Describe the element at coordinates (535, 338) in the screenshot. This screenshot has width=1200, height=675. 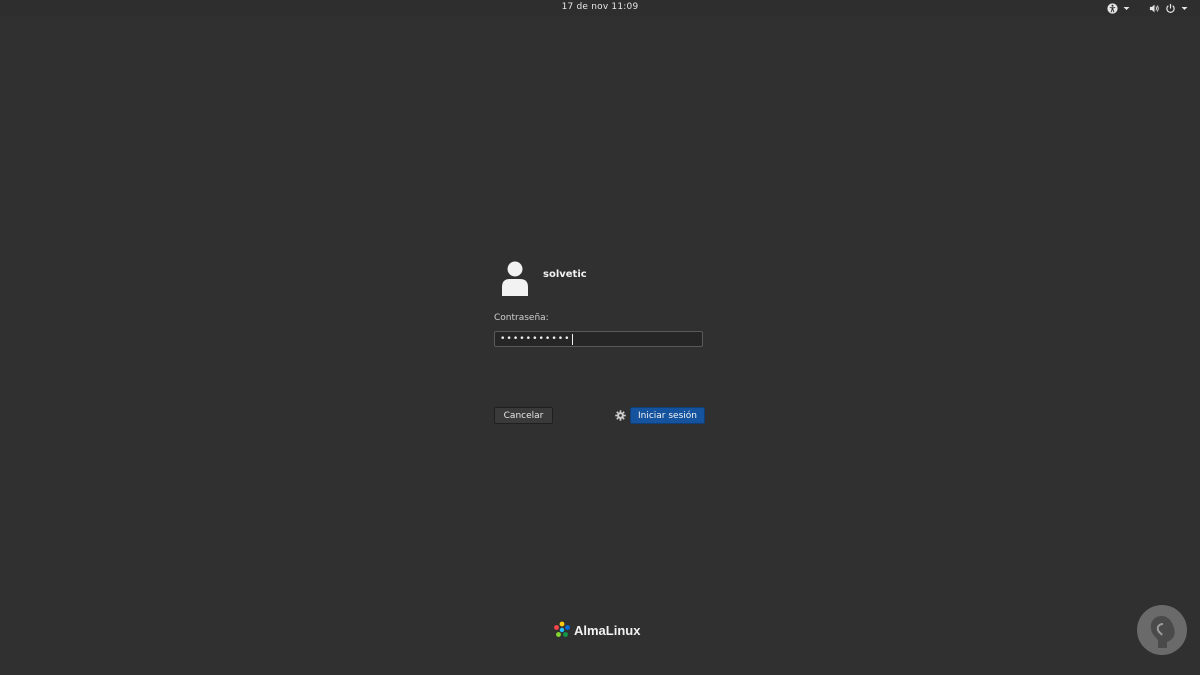
I see `password-mask: •••••••••••` at that location.